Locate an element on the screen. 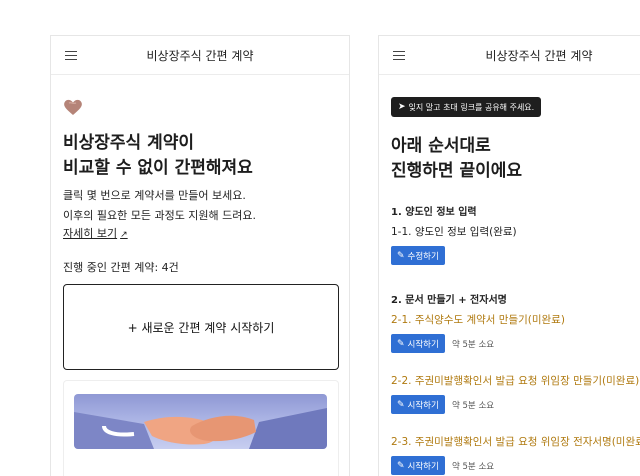 The image size is (640, 476). app-header-2: 비상장주식 간편 계약 is located at coordinates (509, 55).